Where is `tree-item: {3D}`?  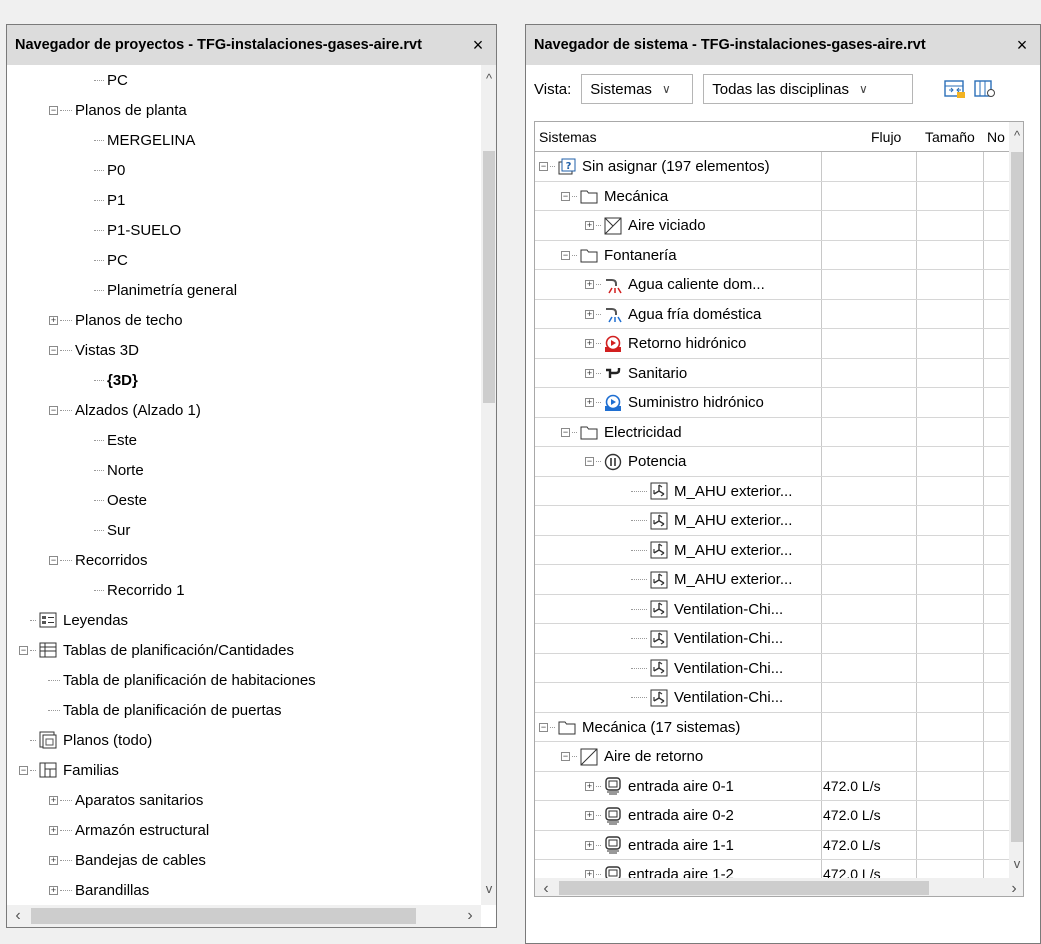
tree-item: {3D} is located at coordinates (110, 380).